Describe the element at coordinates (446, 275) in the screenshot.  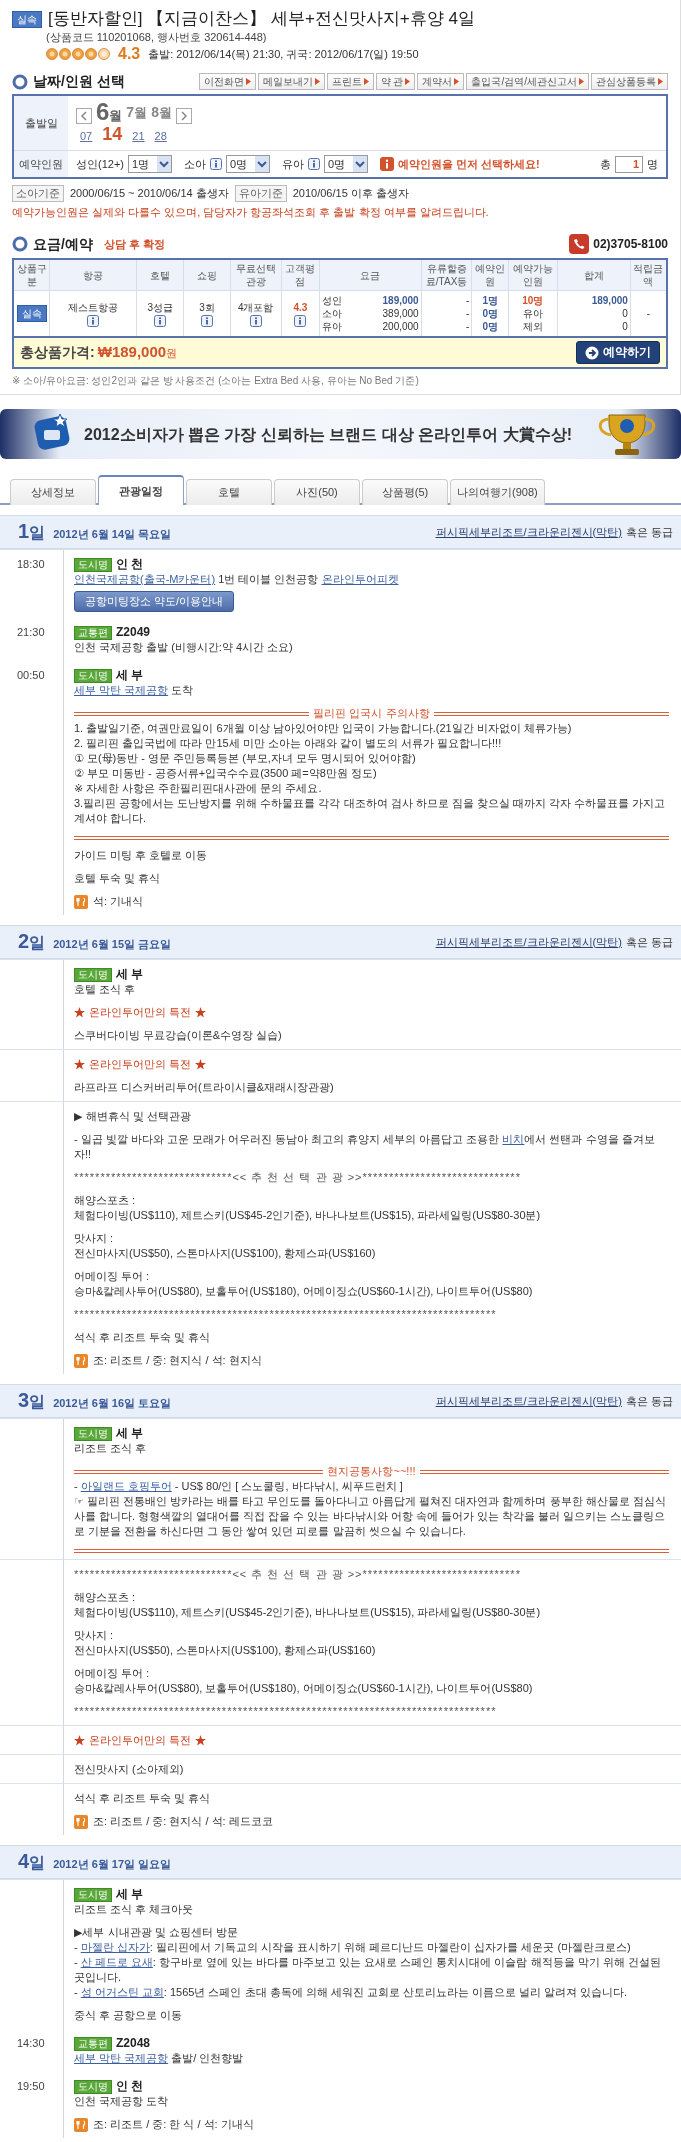
I see `column-header: 유류할증료/TAX등` at that location.